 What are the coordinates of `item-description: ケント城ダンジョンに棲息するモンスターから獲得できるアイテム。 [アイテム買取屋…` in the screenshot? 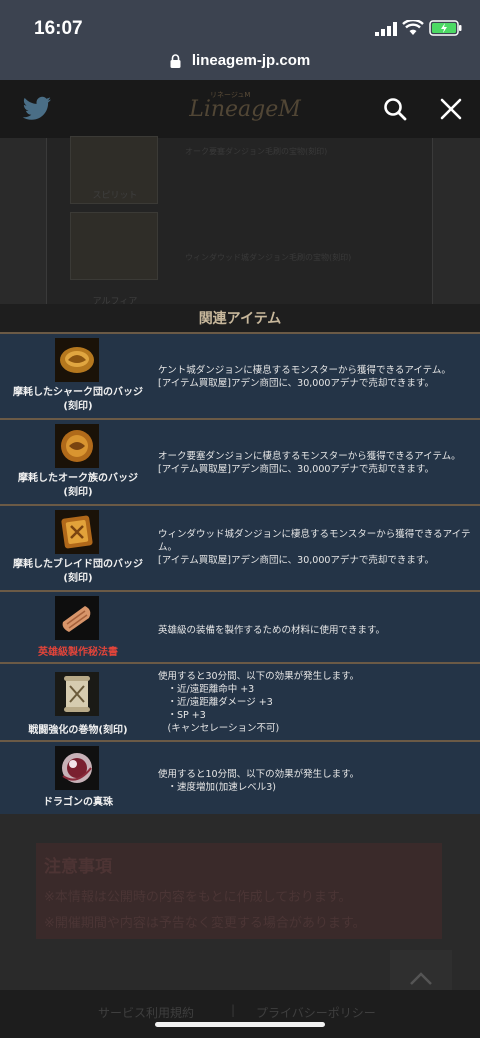 It's located at (304, 377).